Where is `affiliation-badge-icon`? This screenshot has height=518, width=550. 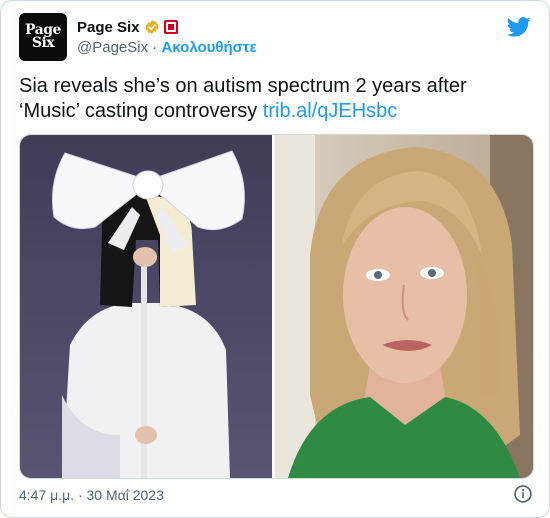
affiliation-badge-icon is located at coordinates (170, 27).